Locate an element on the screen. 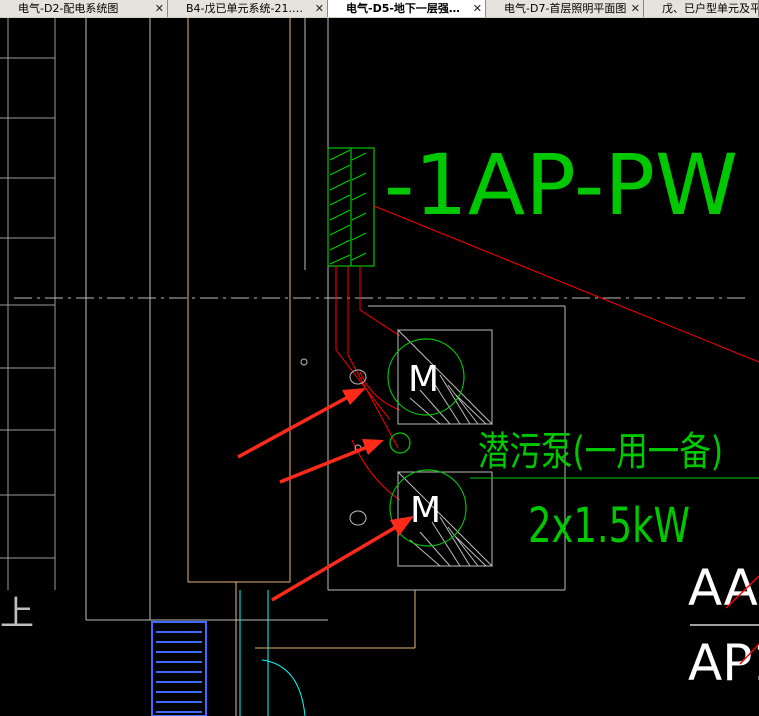 The image size is (759, 716). motor-symbol-lower: M is located at coordinates (425, 510).